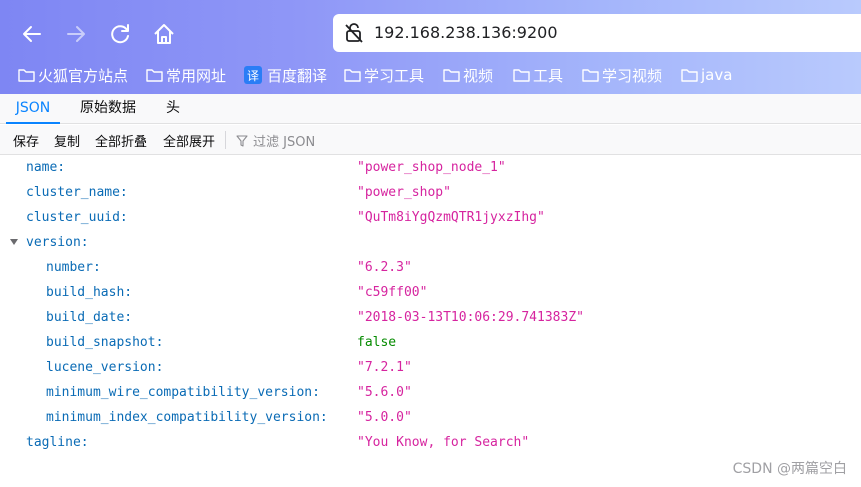 The image size is (861, 487). I want to click on copy-button: 复制, so click(67, 140).